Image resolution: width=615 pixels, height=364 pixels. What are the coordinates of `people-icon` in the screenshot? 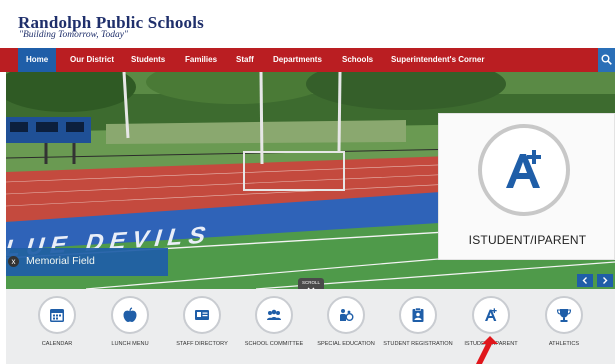 It's located at (274, 314).